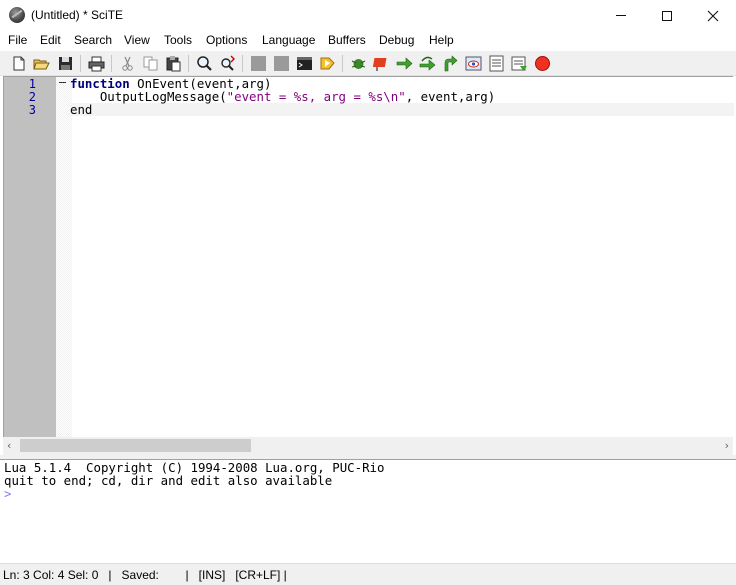 Image resolution: width=736 pixels, height=585 pixels. Describe the element at coordinates (204, 63) in the screenshot. I see `find-icon` at that location.